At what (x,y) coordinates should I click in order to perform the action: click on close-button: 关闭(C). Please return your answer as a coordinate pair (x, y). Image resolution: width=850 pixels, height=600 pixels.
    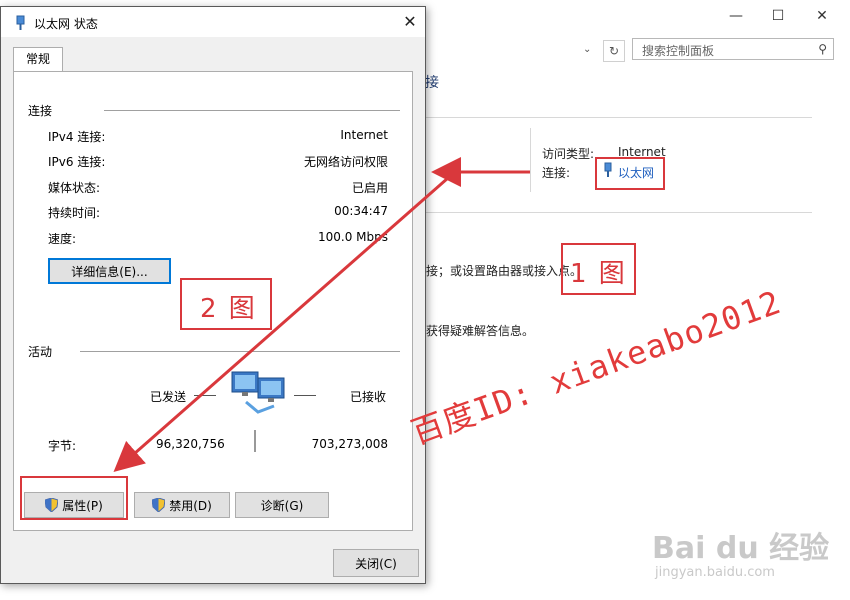
    Looking at the image, I should click on (376, 563).